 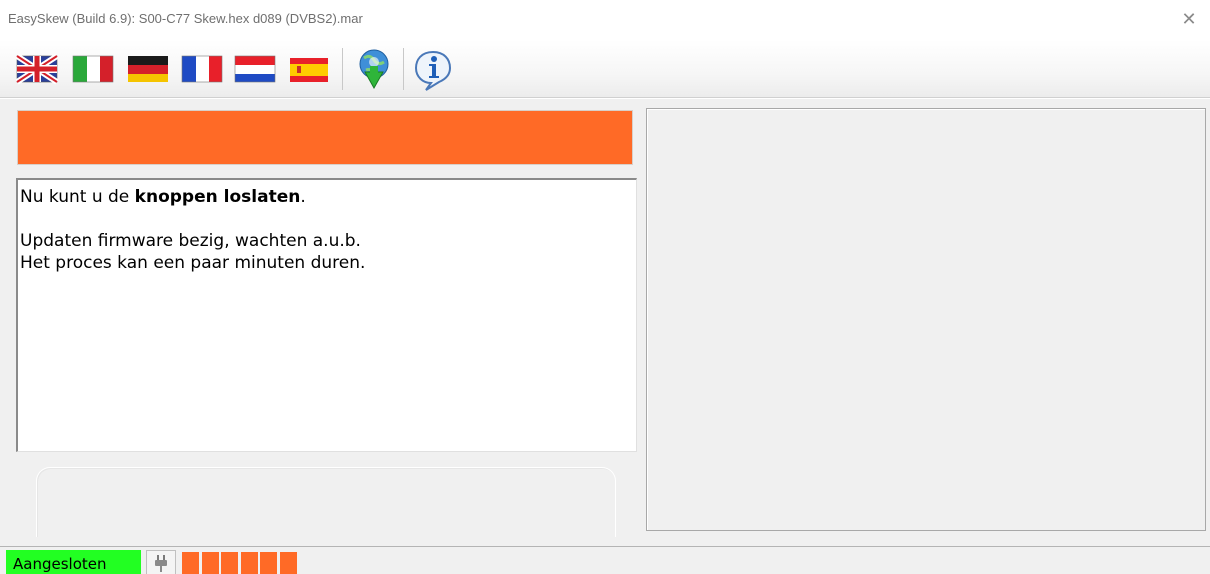 I want to click on flag-france-icon, so click(x=202, y=69).